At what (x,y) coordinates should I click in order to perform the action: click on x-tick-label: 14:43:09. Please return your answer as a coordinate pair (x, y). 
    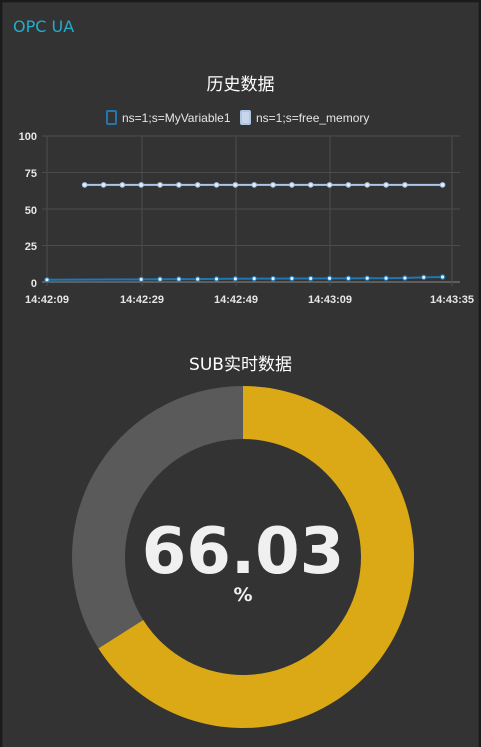
    Looking at the image, I should click on (330, 300).